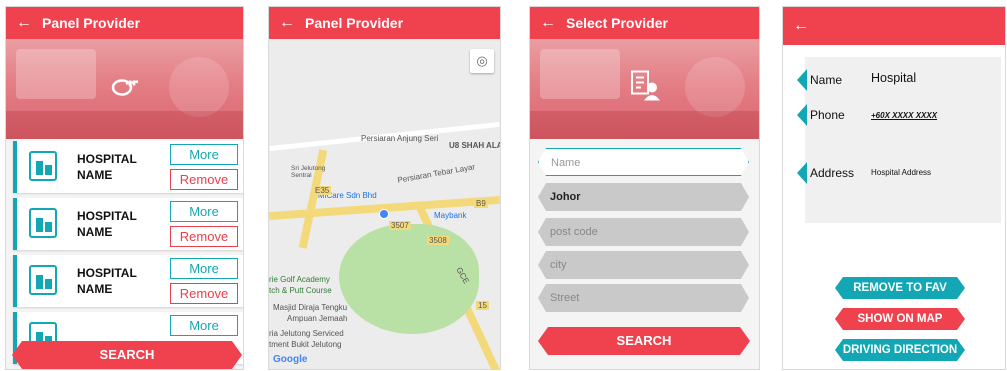 The width and height of the screenshot is (1007, 371). I want to click on show-on-map-button: SHOW ON MAP, so click(900, 319).